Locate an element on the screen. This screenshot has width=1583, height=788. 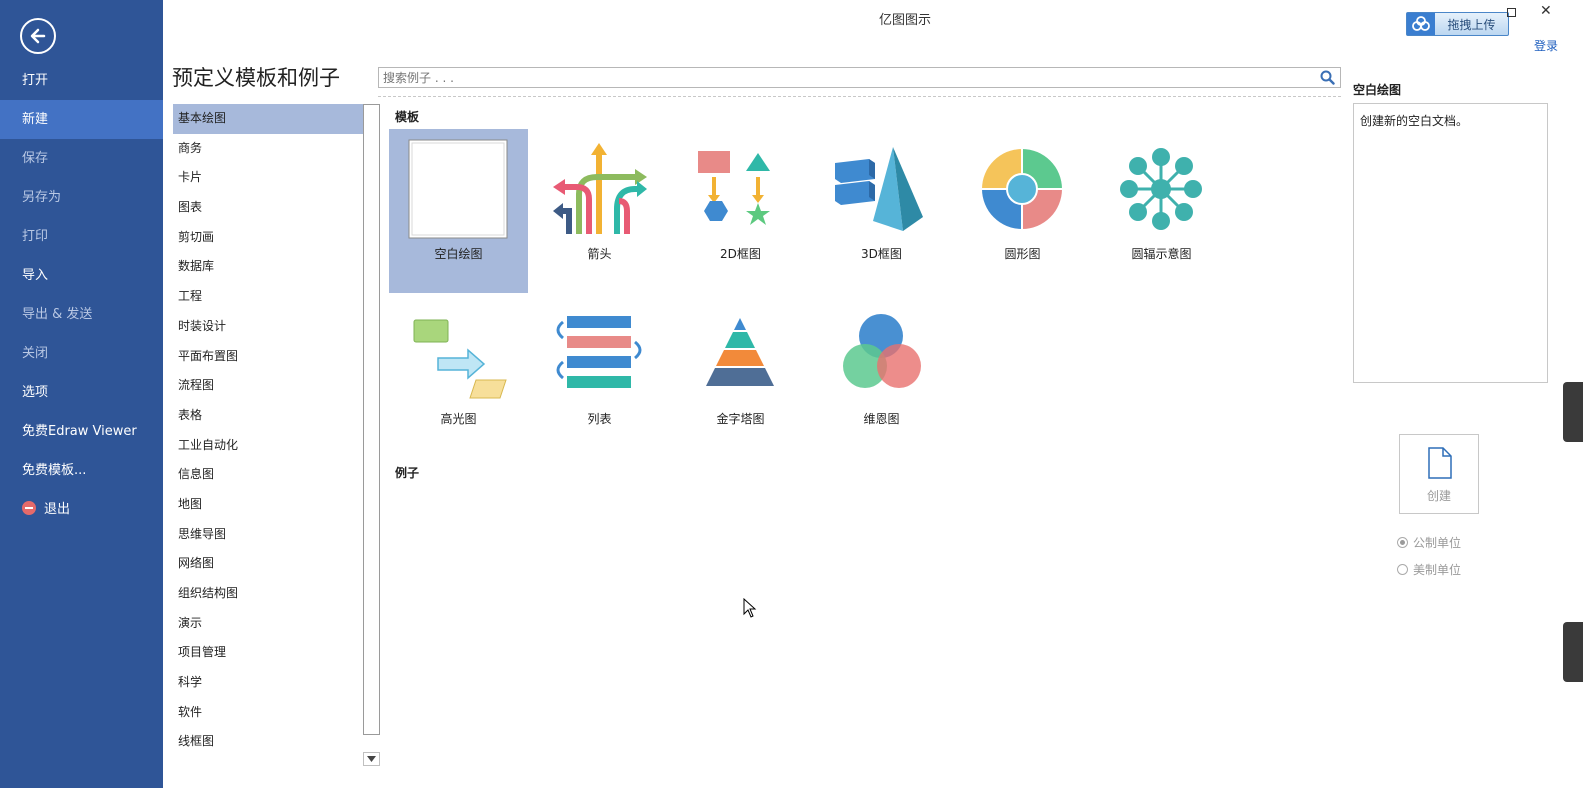
2d-block-icon is located at coordinates (734, 188).